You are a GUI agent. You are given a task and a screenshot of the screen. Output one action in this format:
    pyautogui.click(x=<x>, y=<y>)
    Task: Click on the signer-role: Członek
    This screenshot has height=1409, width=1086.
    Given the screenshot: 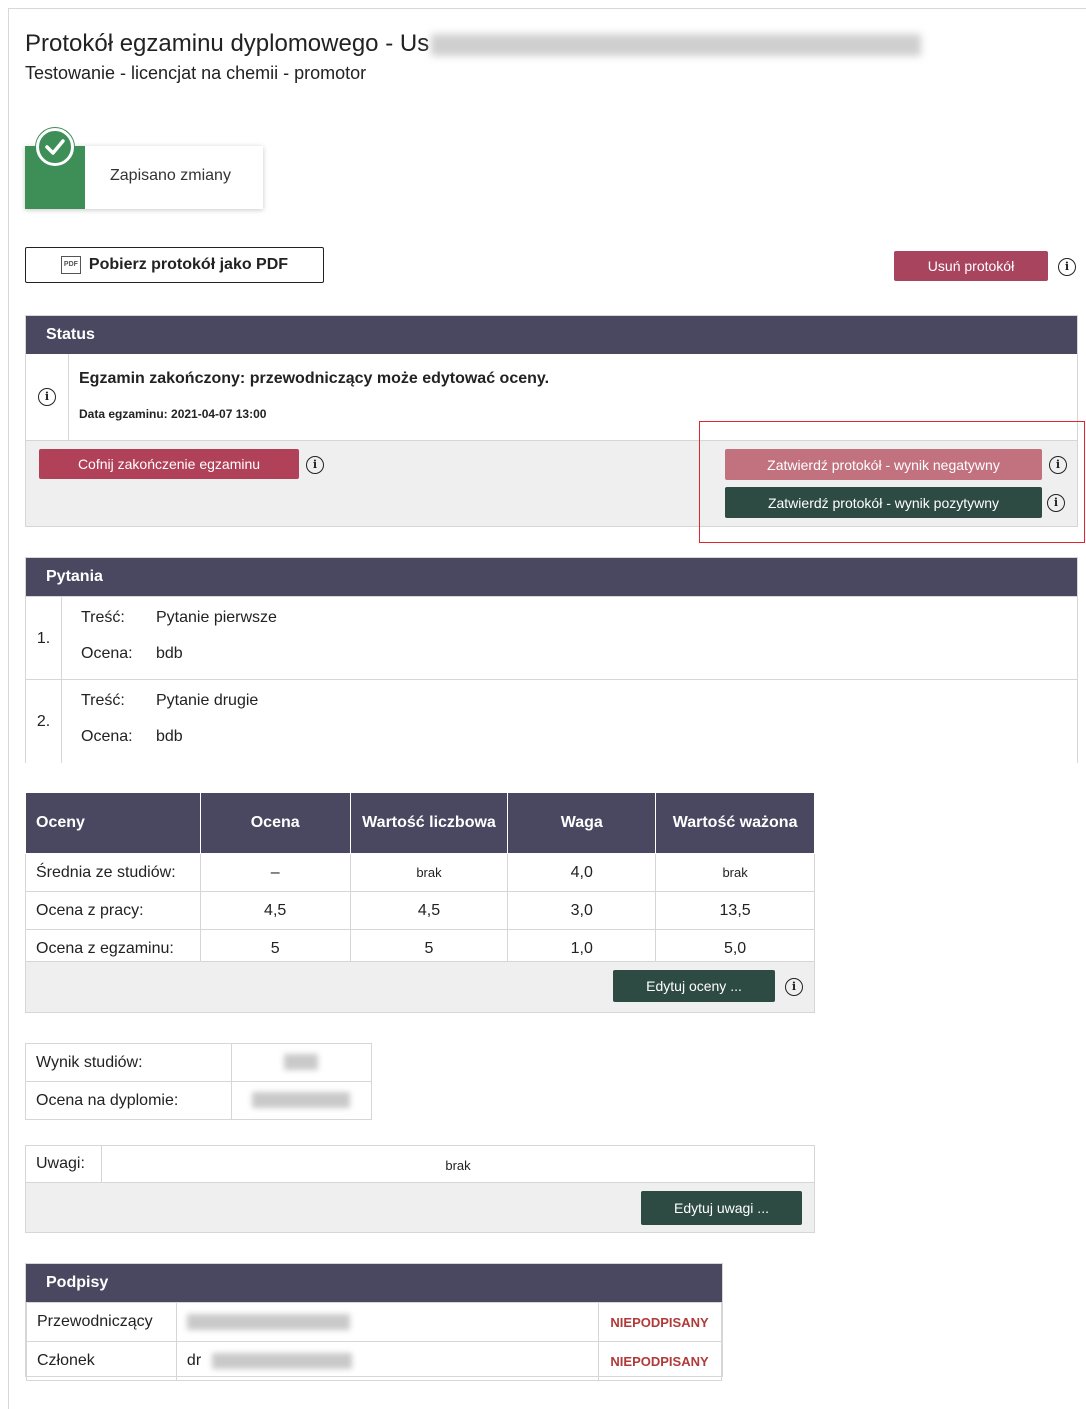 What is the action you would take?
    pyautogui.click(x=101, y=1361)
    